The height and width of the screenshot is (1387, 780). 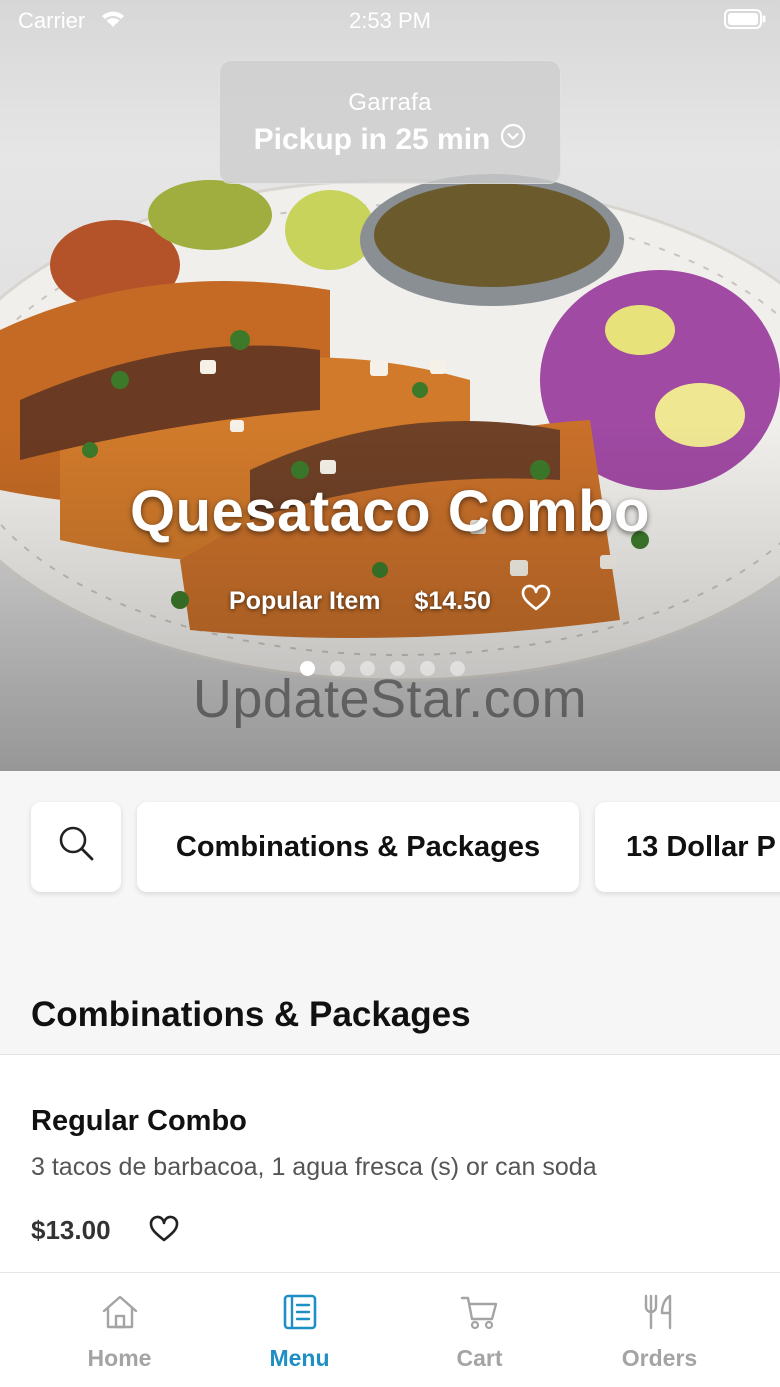 What do you see at coordinates (139, 1121) in the screenshot?
I see `item-name: Regular Combo` at bounding box center [139, 1121].